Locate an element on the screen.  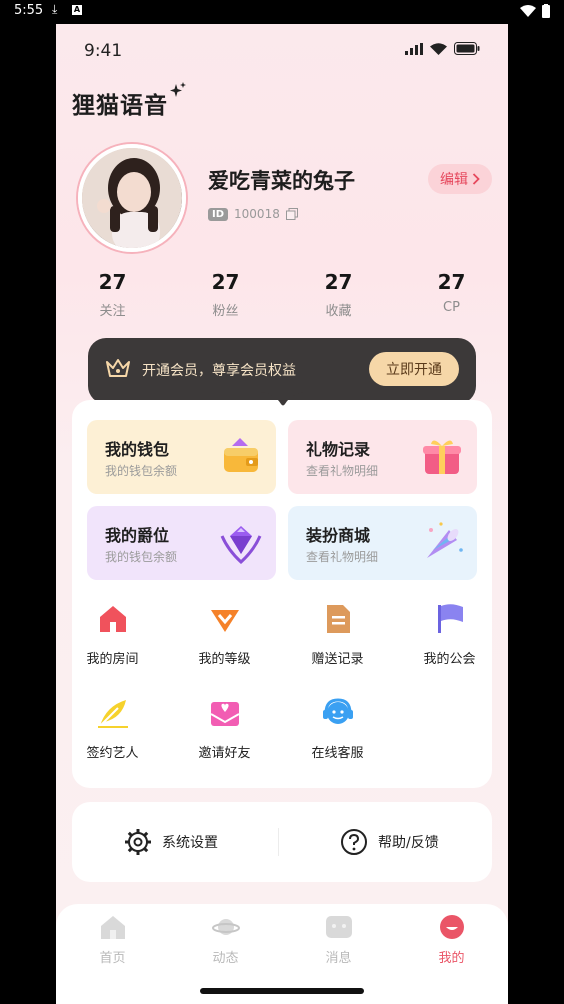
vip-pointer is located at coordinates (283, 399).